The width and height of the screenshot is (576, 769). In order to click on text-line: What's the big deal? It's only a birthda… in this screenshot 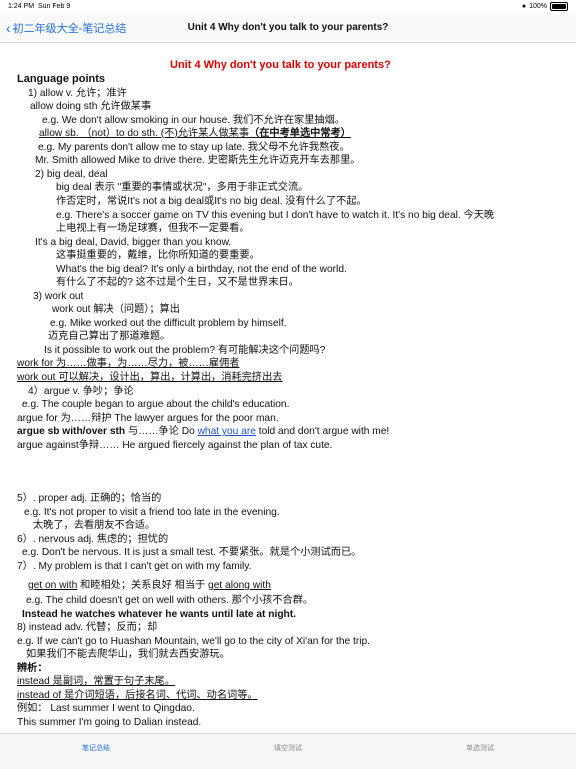, I will do `click(201, 269)`.